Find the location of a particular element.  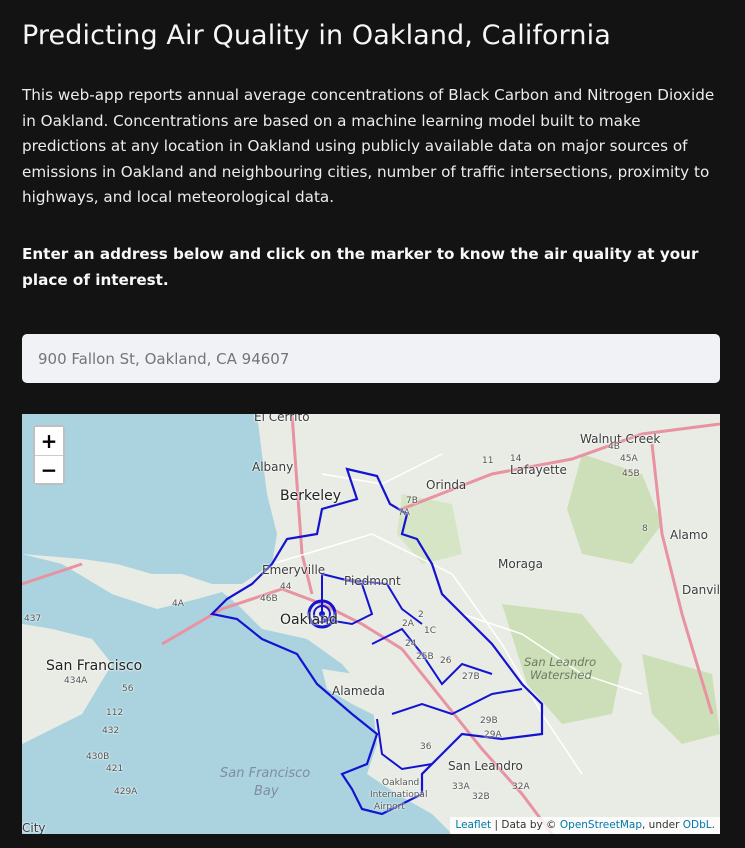

route-shield: 432 is located at coordinates (111, 731).